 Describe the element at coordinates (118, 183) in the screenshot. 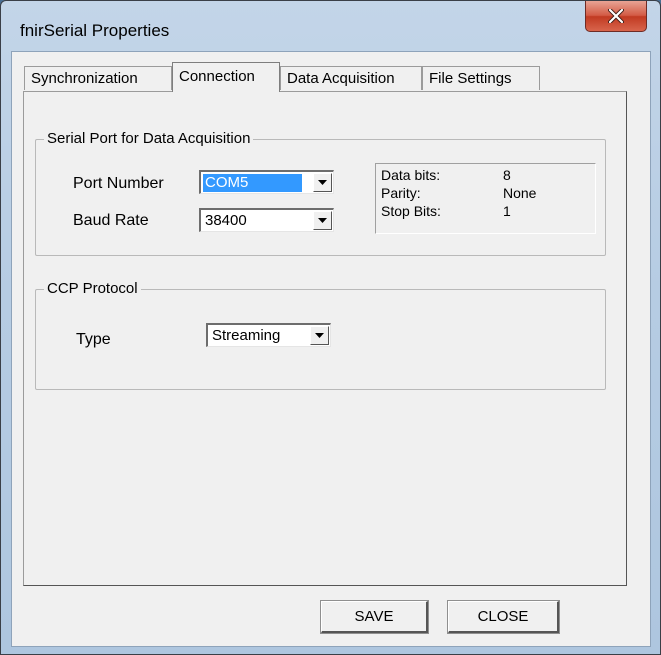

I see `port-number-label: Port Number` at that location.